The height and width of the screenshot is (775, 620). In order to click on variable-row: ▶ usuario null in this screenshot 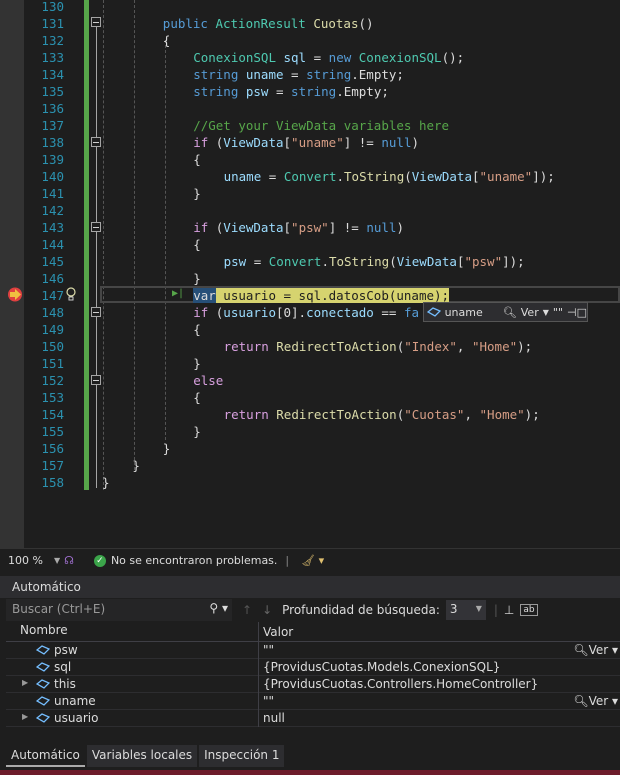, I will do `click(313, 718)`.